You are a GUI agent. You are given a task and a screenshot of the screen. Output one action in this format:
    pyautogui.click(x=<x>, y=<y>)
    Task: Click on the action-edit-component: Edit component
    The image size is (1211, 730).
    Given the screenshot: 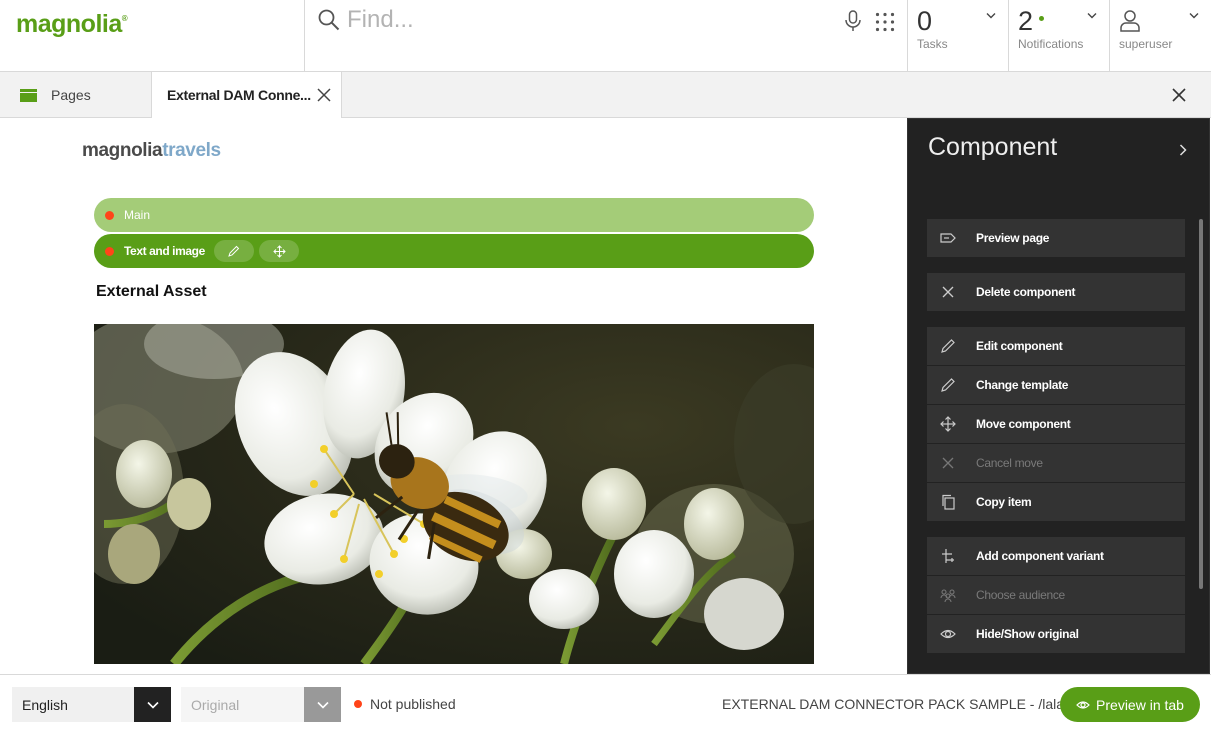 What is the action you would take?
    pyautogui.click(x=1056, y=346)
    